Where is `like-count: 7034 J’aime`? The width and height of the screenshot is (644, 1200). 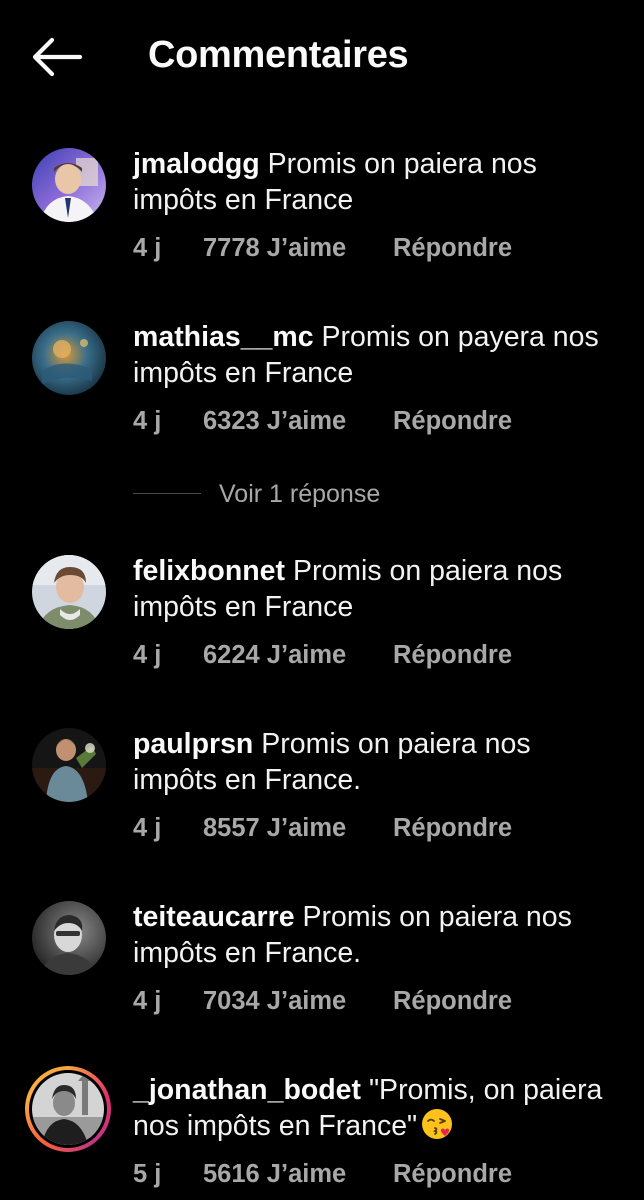
like-count: 7034 J’aime is located at coordinates (298, 1001).